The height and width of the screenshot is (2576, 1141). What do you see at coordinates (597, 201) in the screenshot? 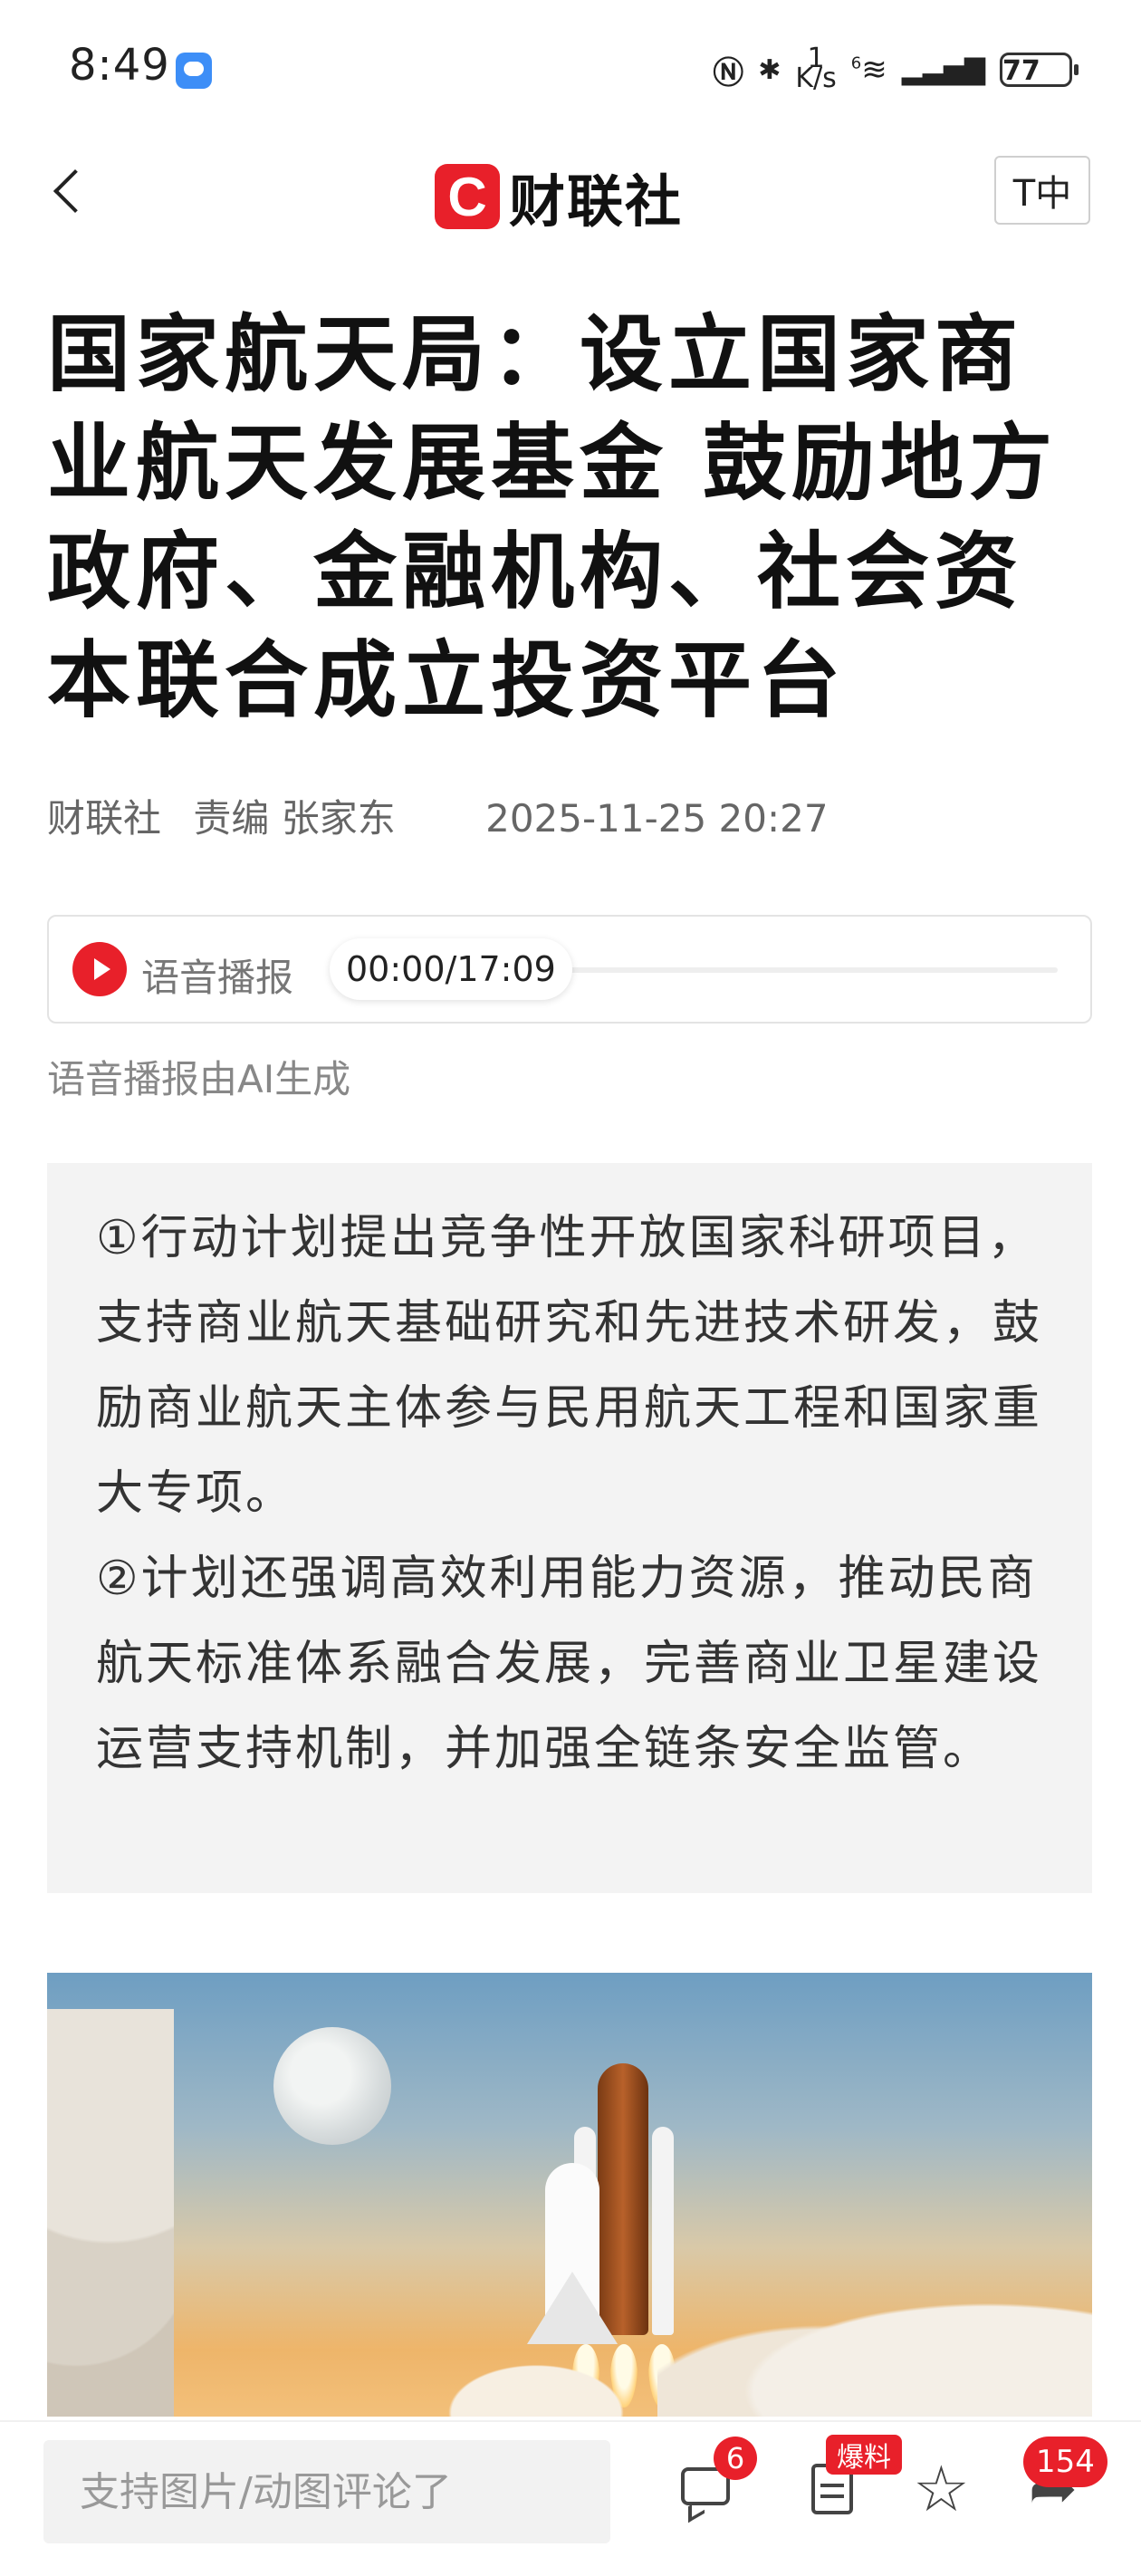
I see `logo-text: 财联社` at bounding box center [597, 201].